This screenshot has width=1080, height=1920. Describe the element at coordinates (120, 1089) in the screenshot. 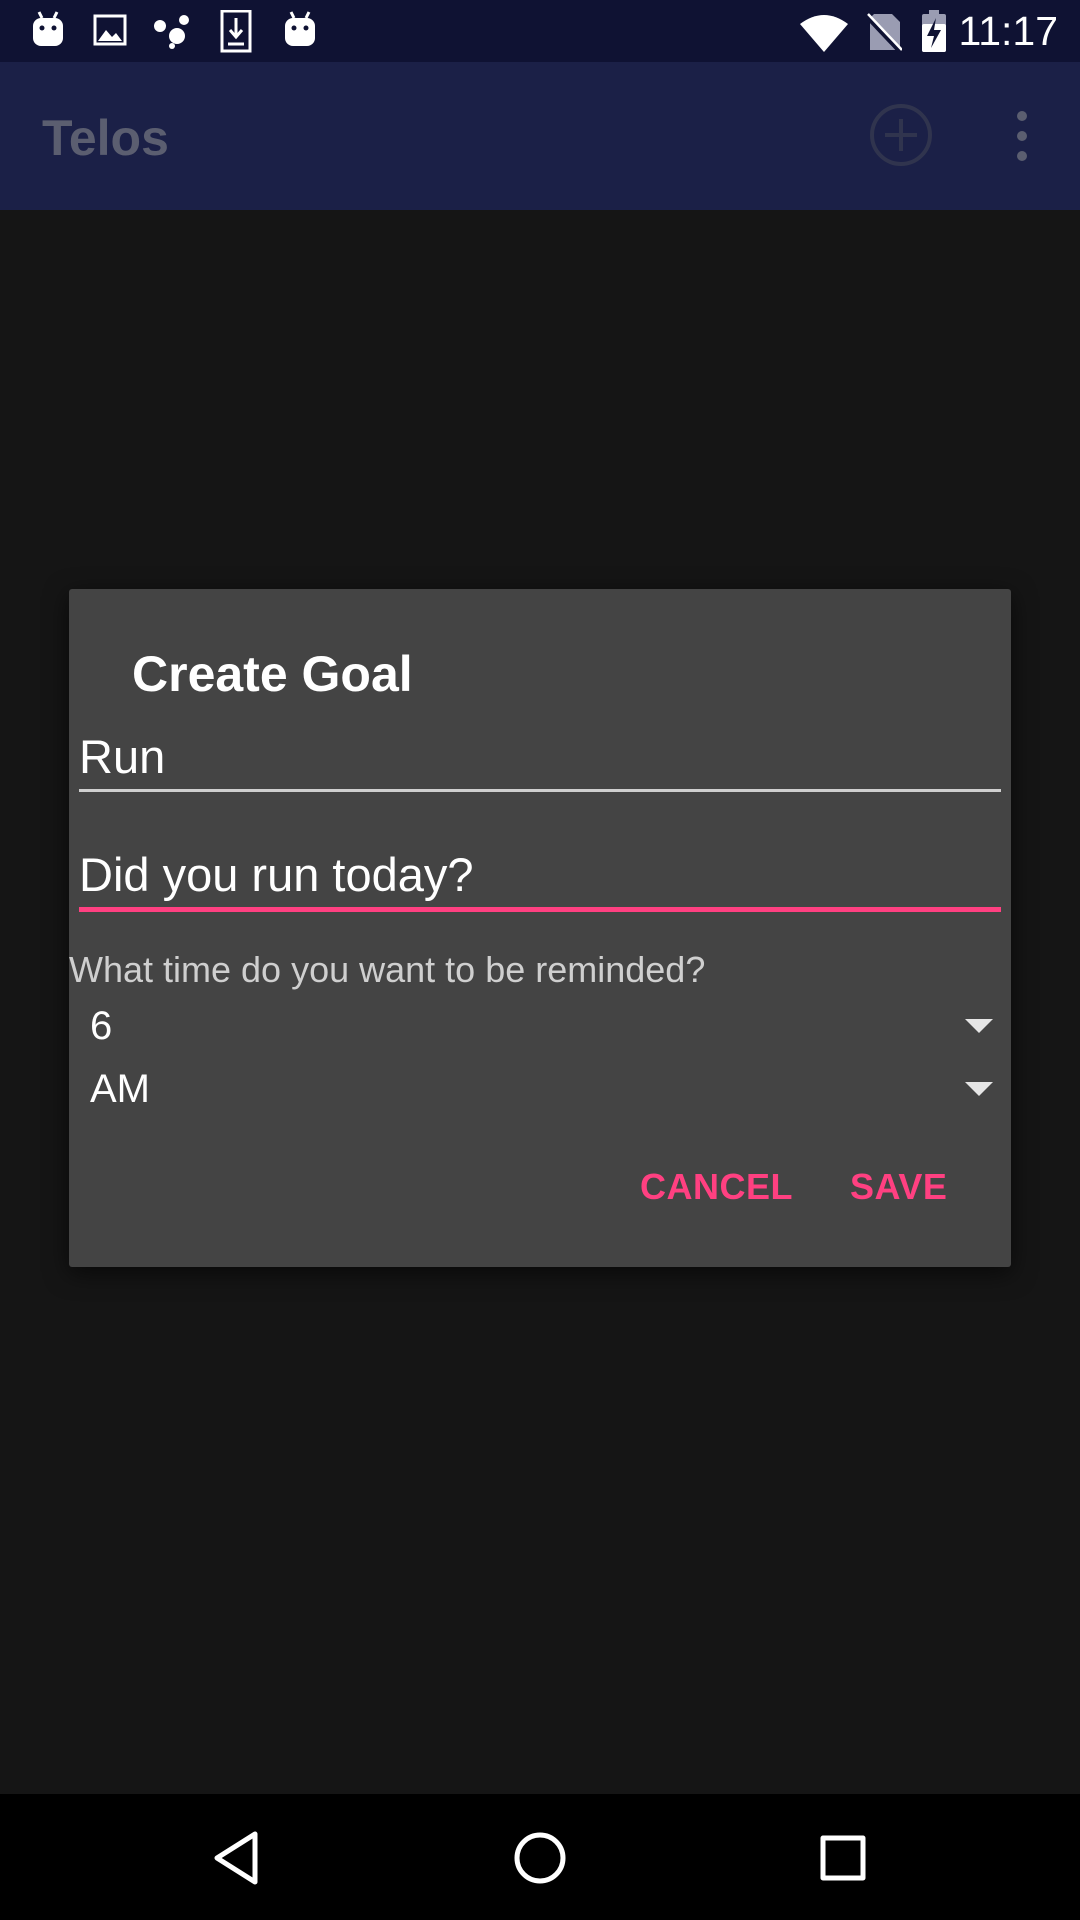

I see `ampm-spinner-value: AM` at that location.